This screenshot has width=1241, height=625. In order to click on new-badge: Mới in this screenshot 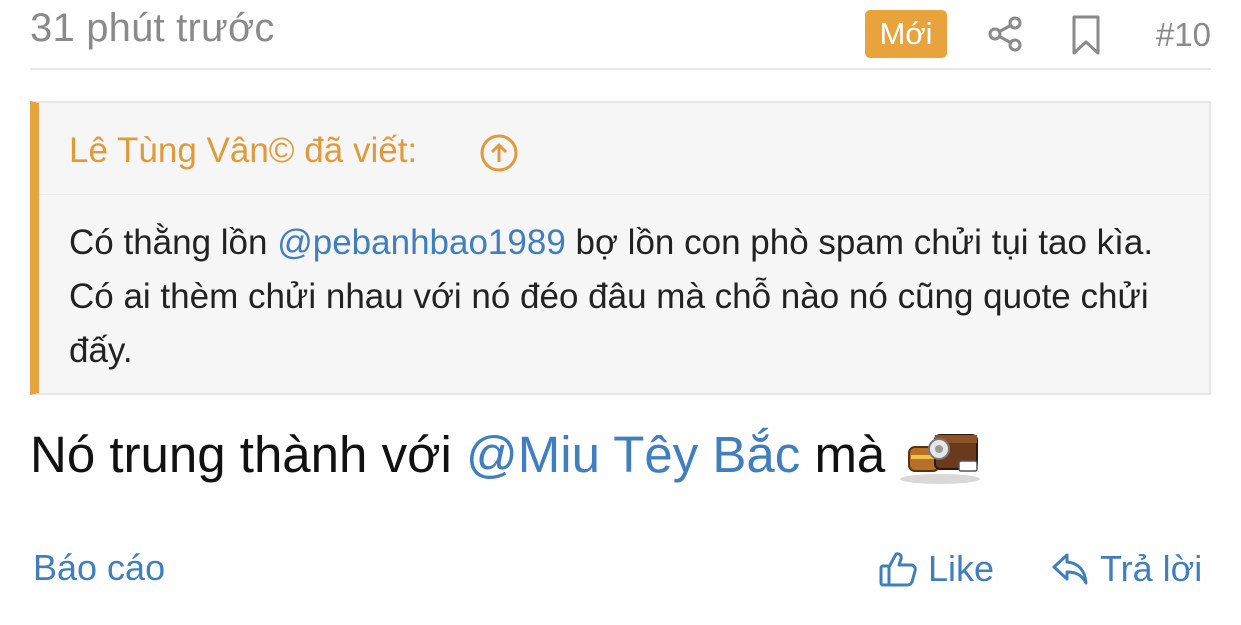, I will do `click(906, 34)`.